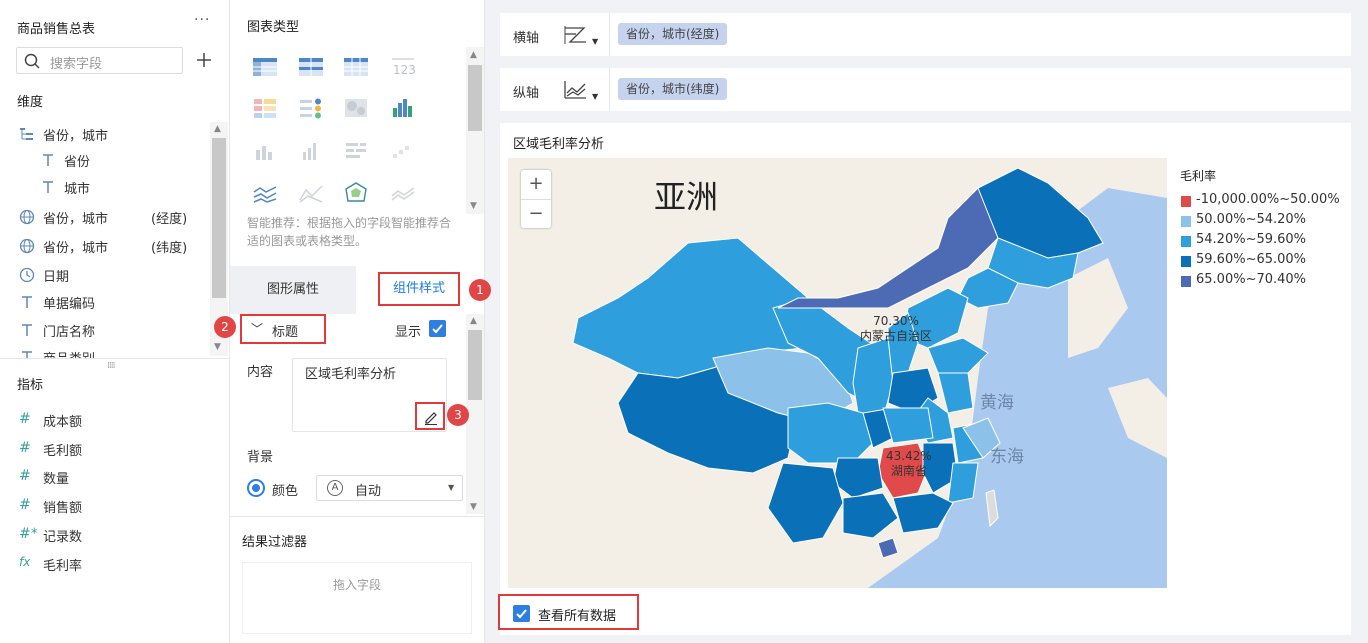 This screenshot has height=643, width=1368. I want to click on divider, so click(357, 516).